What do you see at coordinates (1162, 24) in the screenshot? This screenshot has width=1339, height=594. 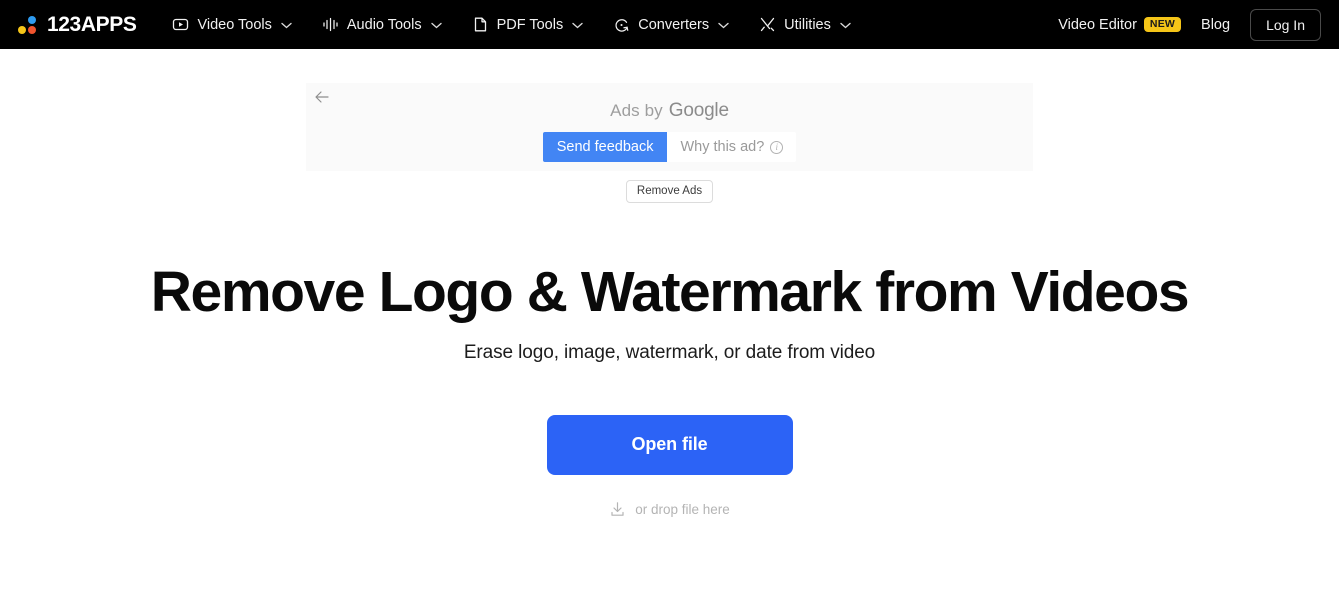 I see `new-badge: NEW` at bounding box center [1162, 24].